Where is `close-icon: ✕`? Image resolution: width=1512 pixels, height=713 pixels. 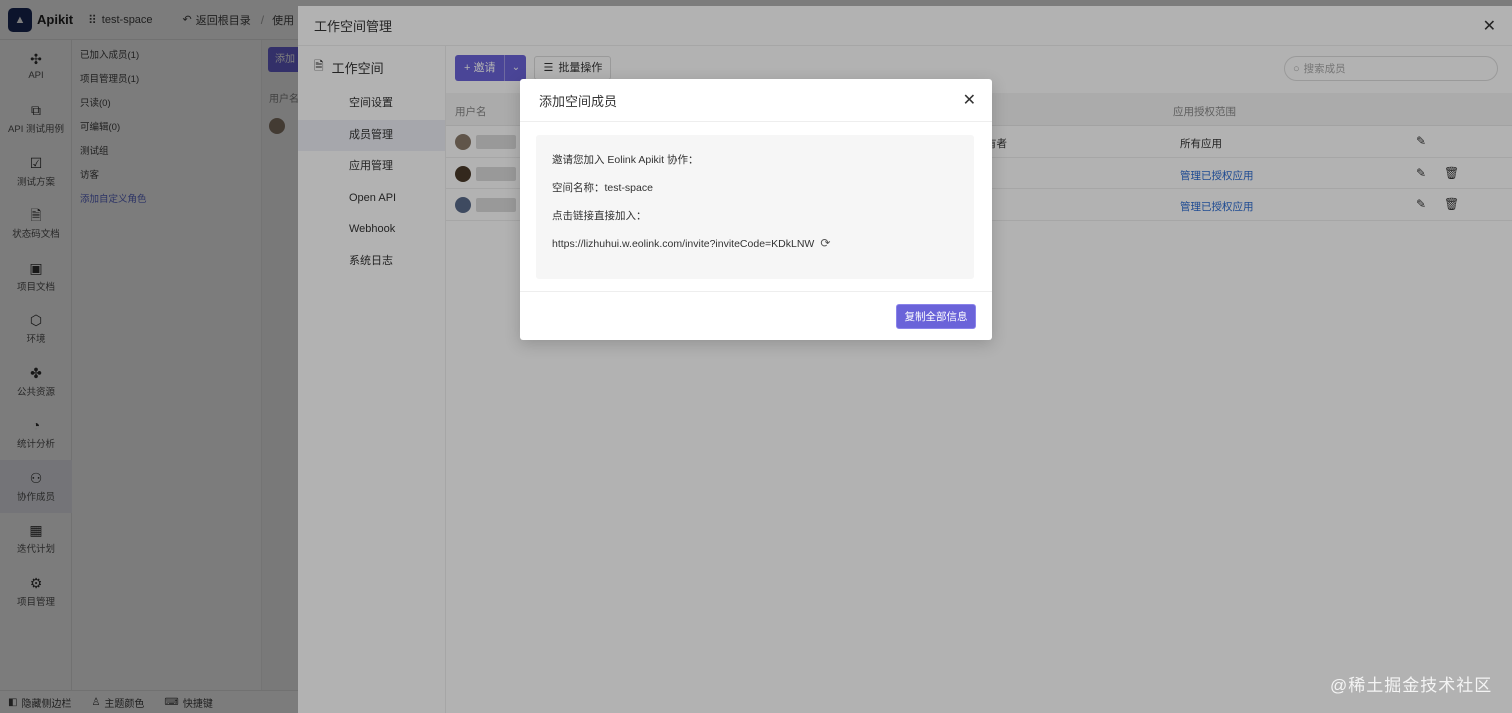
close-icon: ✕ is located at coordinates (969, 100).